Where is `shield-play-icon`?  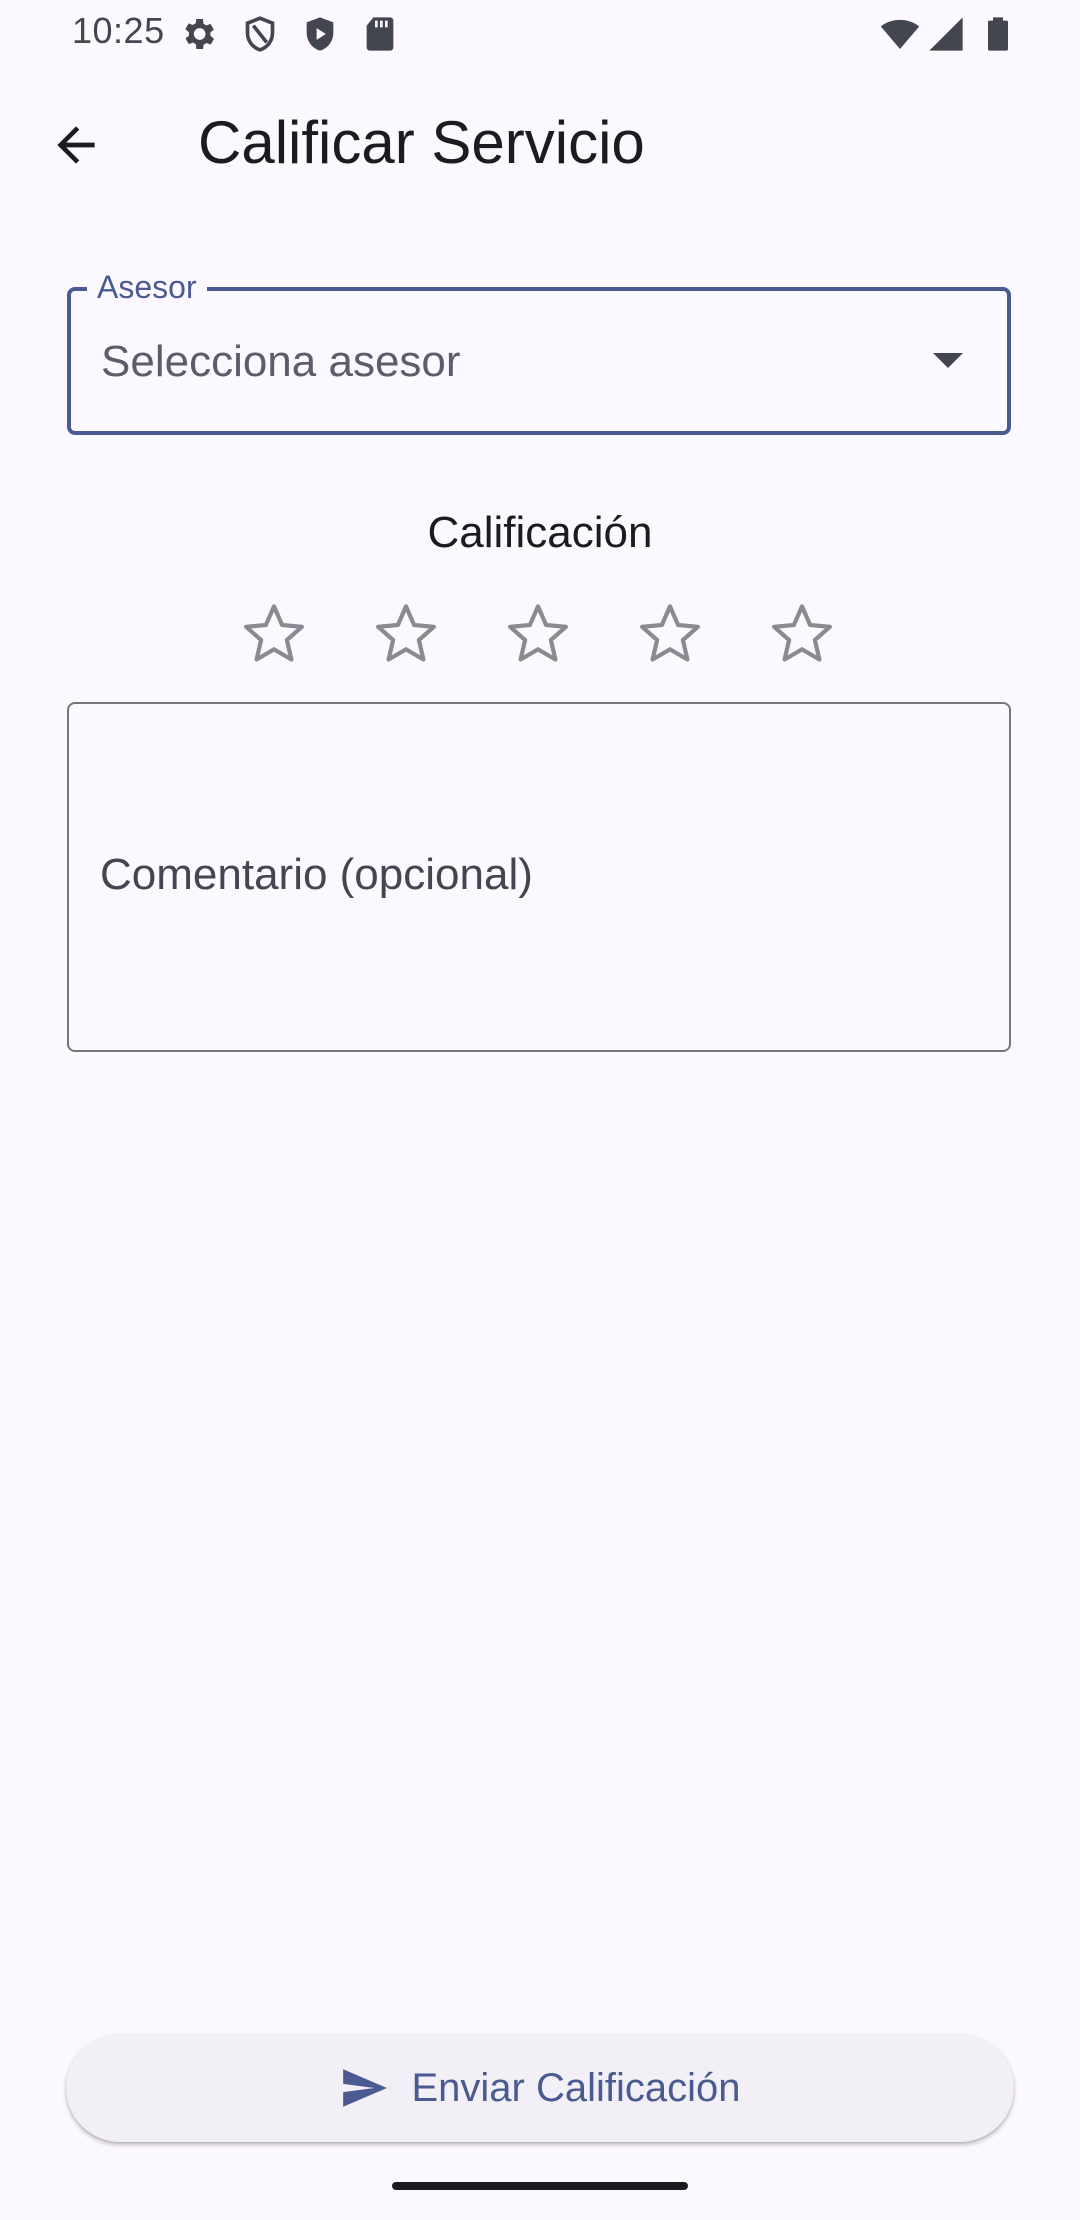
shield-play-icon is located at coordinates (320, 34).